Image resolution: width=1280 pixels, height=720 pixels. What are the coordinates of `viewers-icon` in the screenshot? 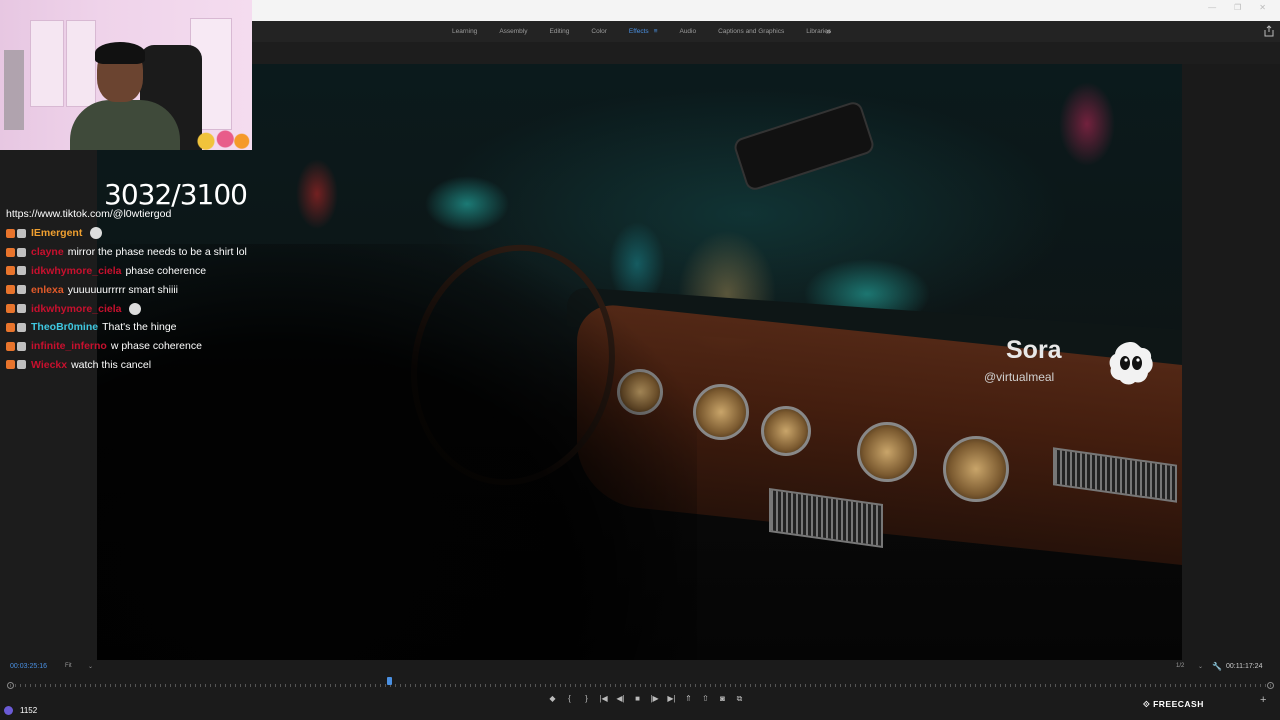 It's located at (8, 710).